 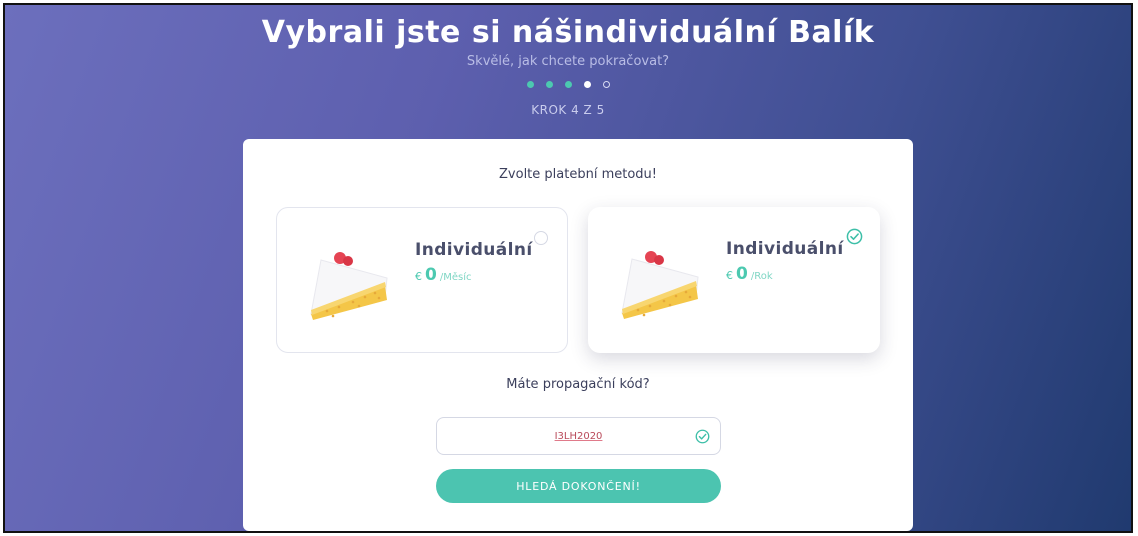 I want to click on step-indicator: KROK 4 Z 5, so click(x=568, y=110).